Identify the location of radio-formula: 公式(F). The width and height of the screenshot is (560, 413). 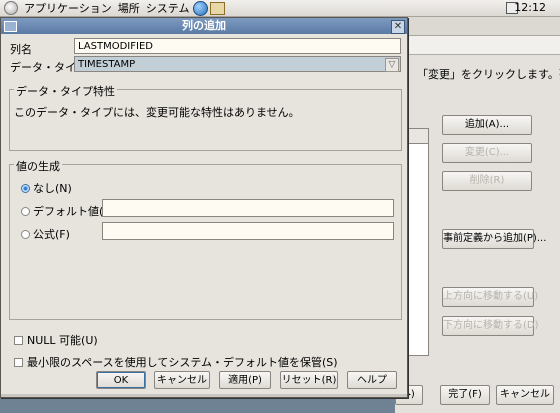
(45, 234).